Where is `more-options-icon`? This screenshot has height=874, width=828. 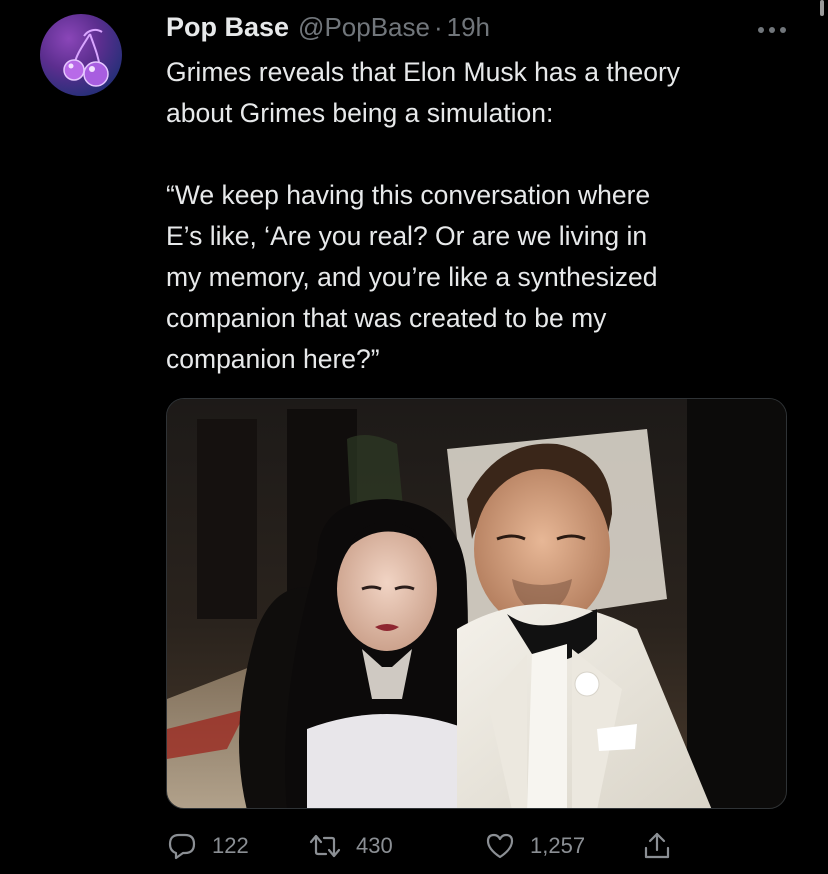 more-options-icon is located at coordinates (772, 30).